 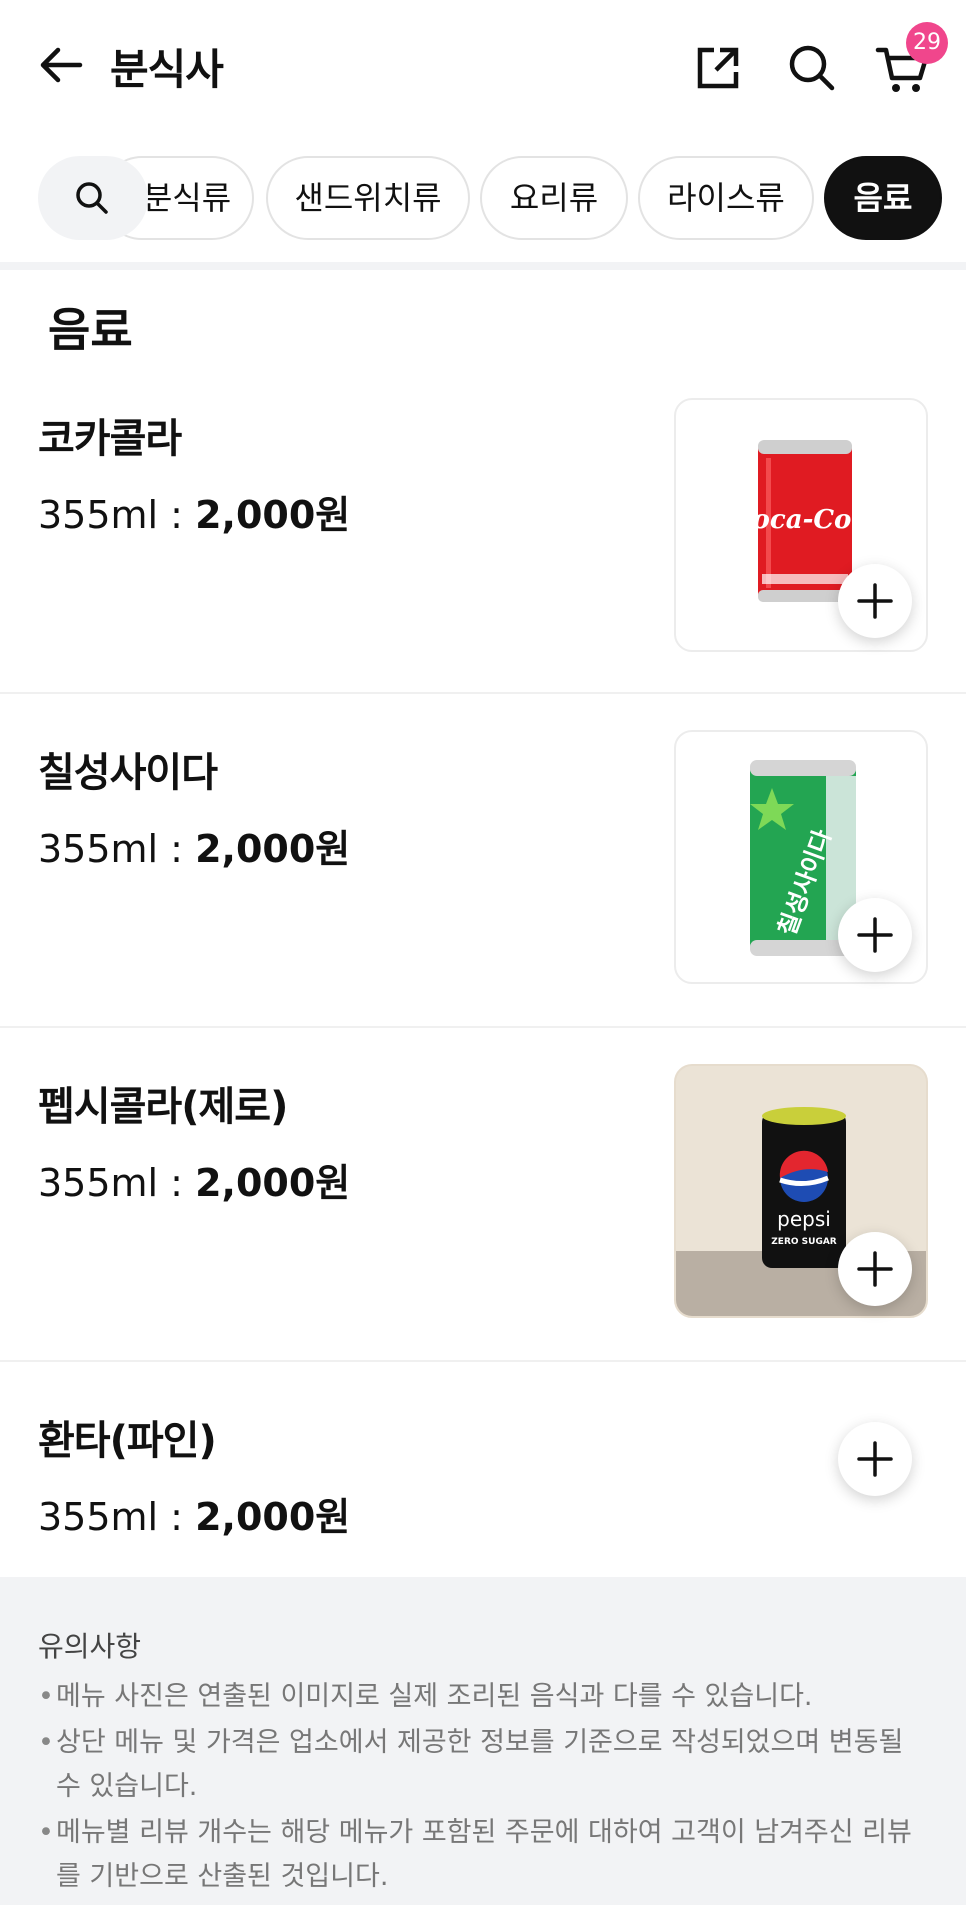 I want to click on top-bar: 분식사 29, so click(x=483, y=65).